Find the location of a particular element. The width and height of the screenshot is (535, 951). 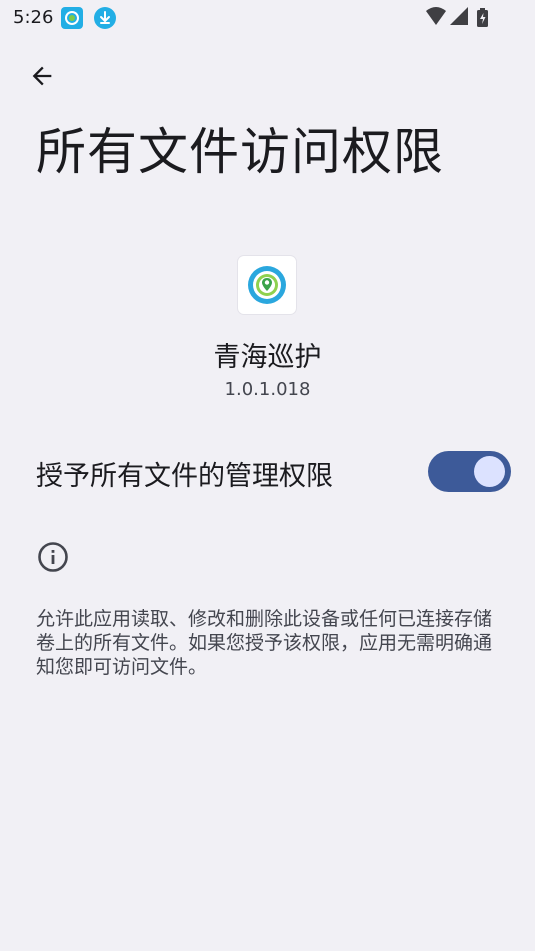

status-time: 5:26 is located at coordinates (33, 17).